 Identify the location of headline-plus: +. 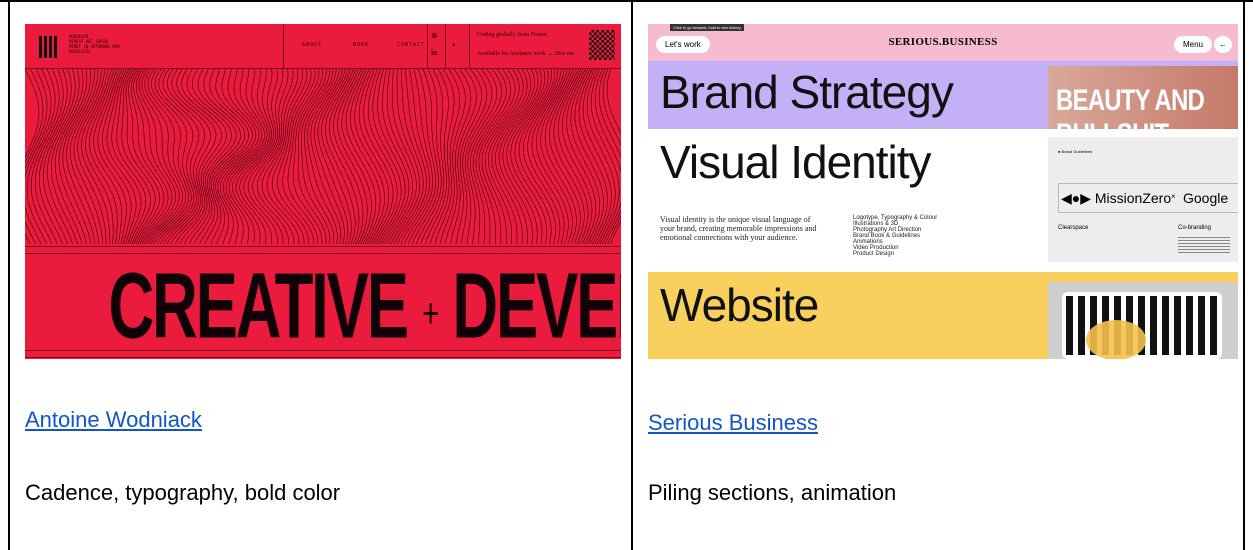
(430, 313).